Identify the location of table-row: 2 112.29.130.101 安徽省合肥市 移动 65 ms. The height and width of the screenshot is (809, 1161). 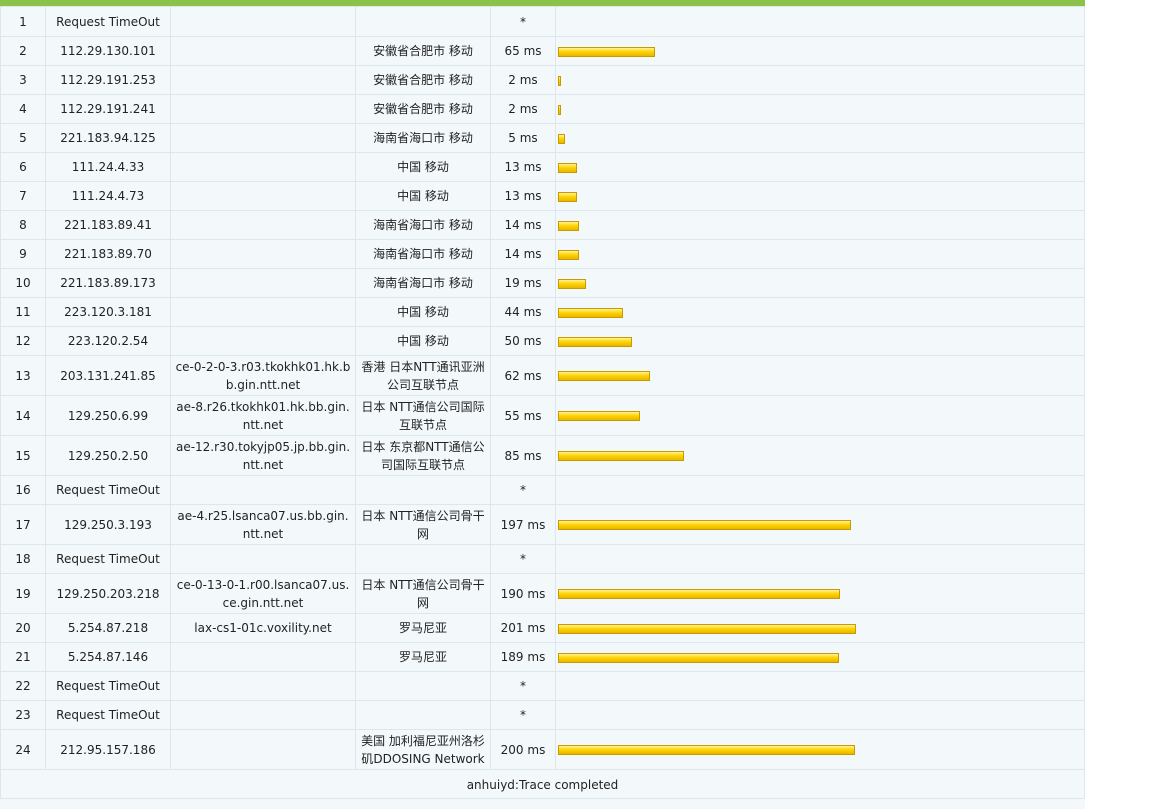
(542, 51).